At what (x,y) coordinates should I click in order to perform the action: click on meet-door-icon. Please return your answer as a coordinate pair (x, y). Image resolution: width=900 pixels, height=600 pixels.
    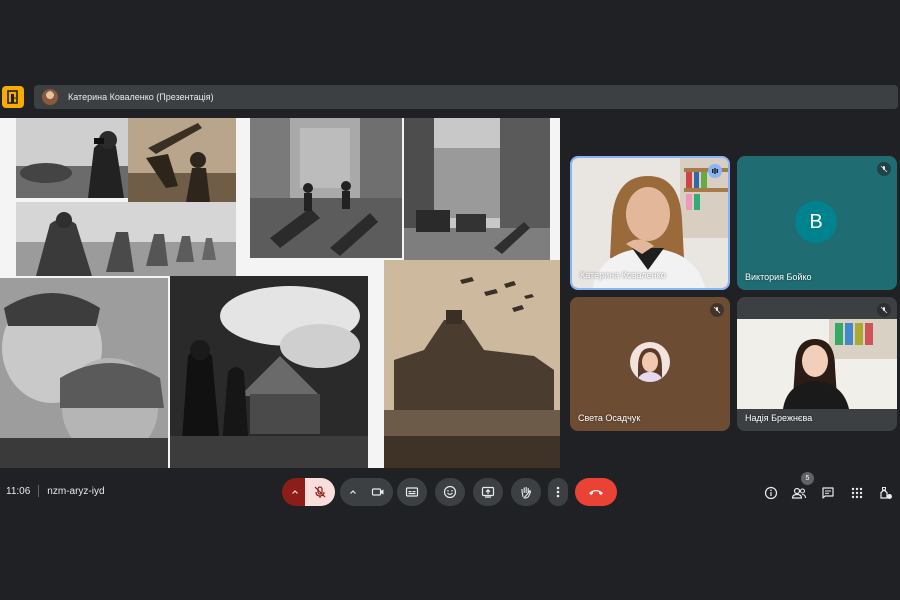
    Looking at the image, I should click on (13, 97).